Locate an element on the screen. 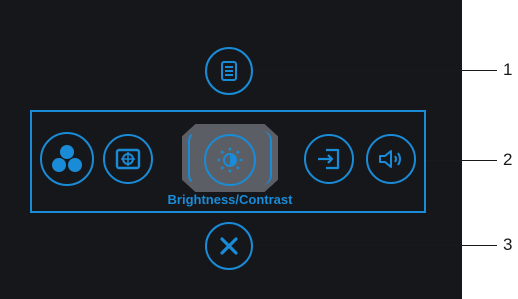 This screenshot has width=518, height=299. volume-icon is located at coordinates (390, 159).